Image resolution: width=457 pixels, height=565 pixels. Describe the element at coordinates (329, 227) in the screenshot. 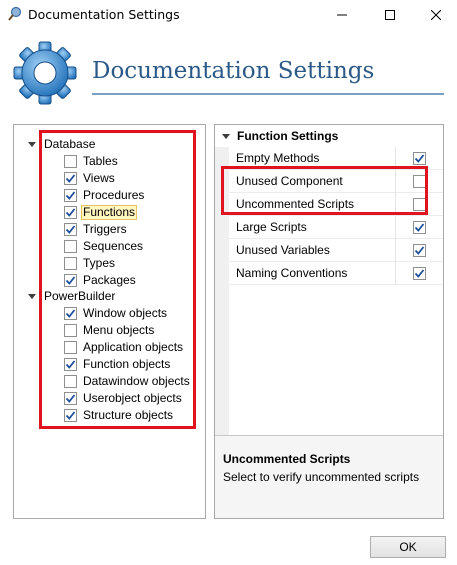

I see `property-row: Large Scripts` at that location.